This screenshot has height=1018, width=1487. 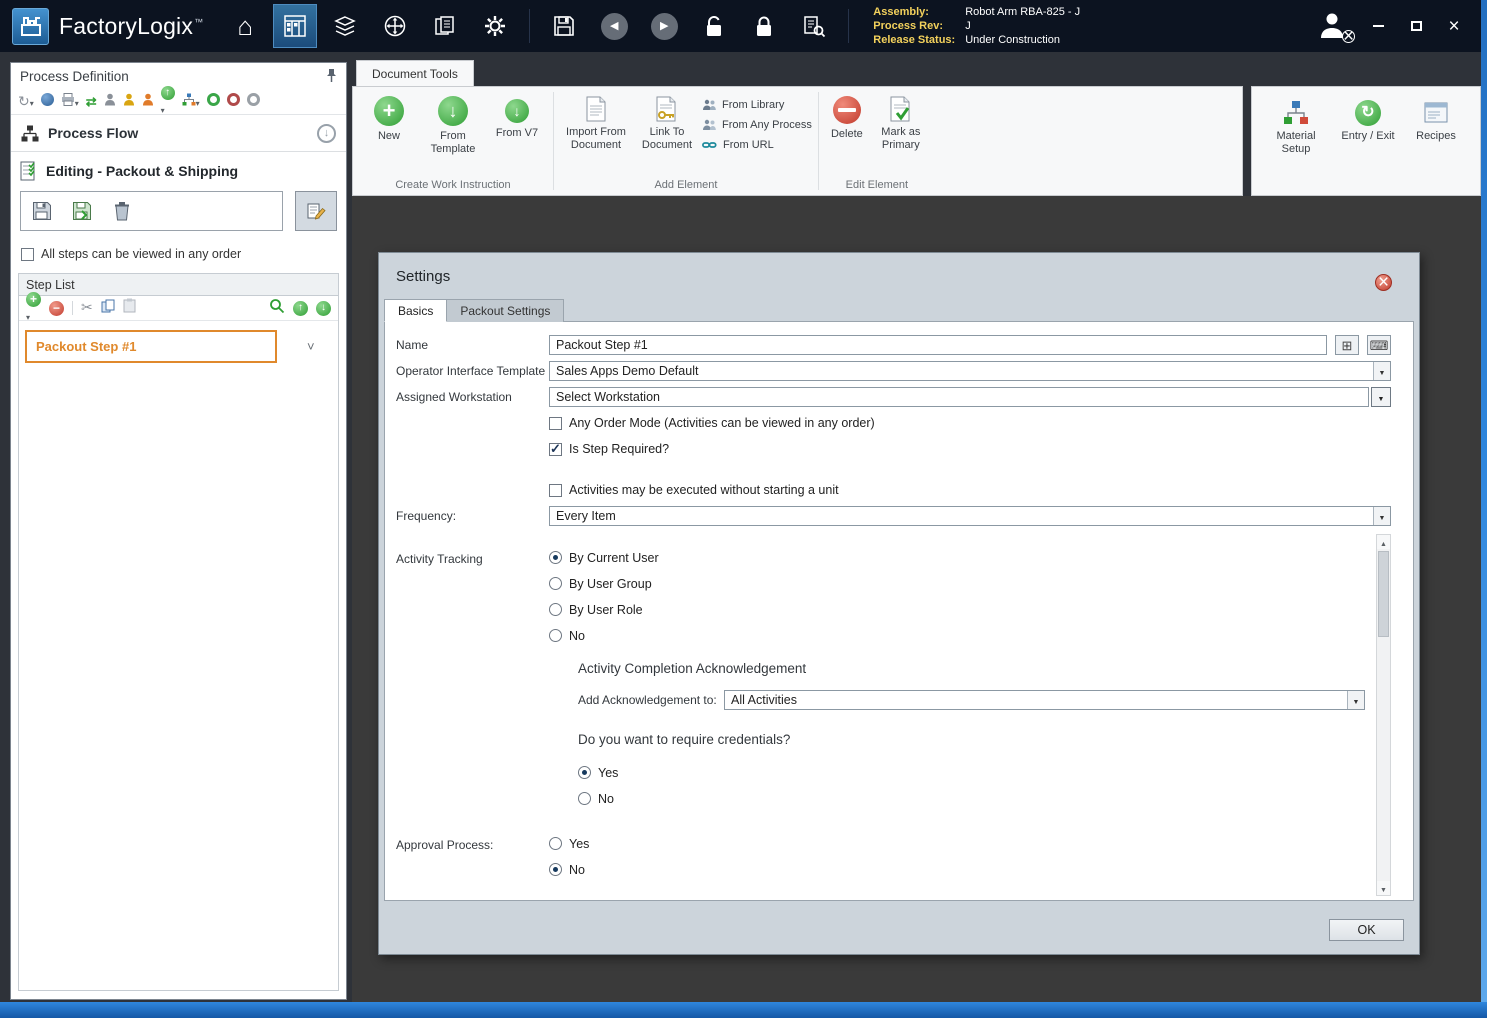 What do you see at coordinates (814, 26) in the screenshot?
I see `search-button` at bounding box center [814, 26].